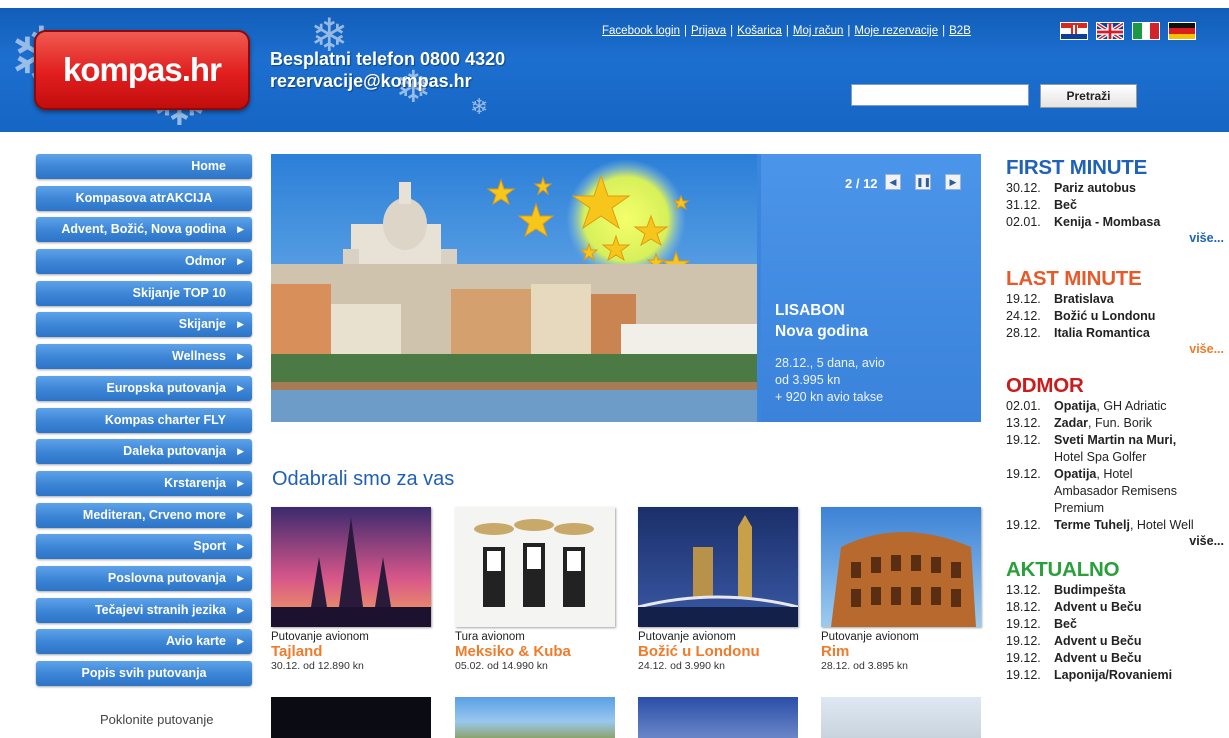 The width and height of the screenshot is (1229, 738). What do you see at coordinates (960, 31) in the screenshot?
I see `b2b-link: B2B` at bounding box center [960, 31].